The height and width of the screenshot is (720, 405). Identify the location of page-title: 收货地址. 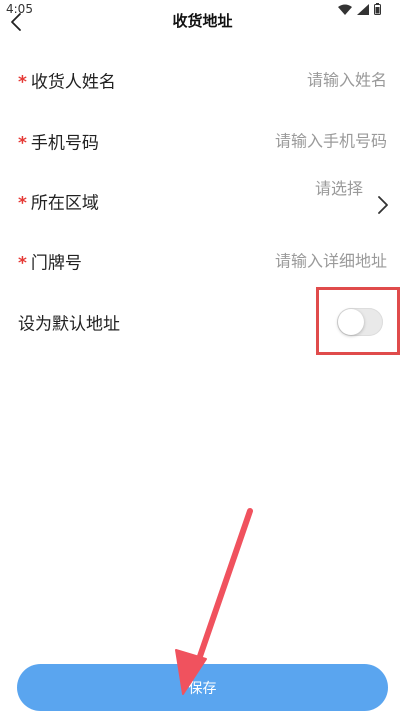
(202, 21).